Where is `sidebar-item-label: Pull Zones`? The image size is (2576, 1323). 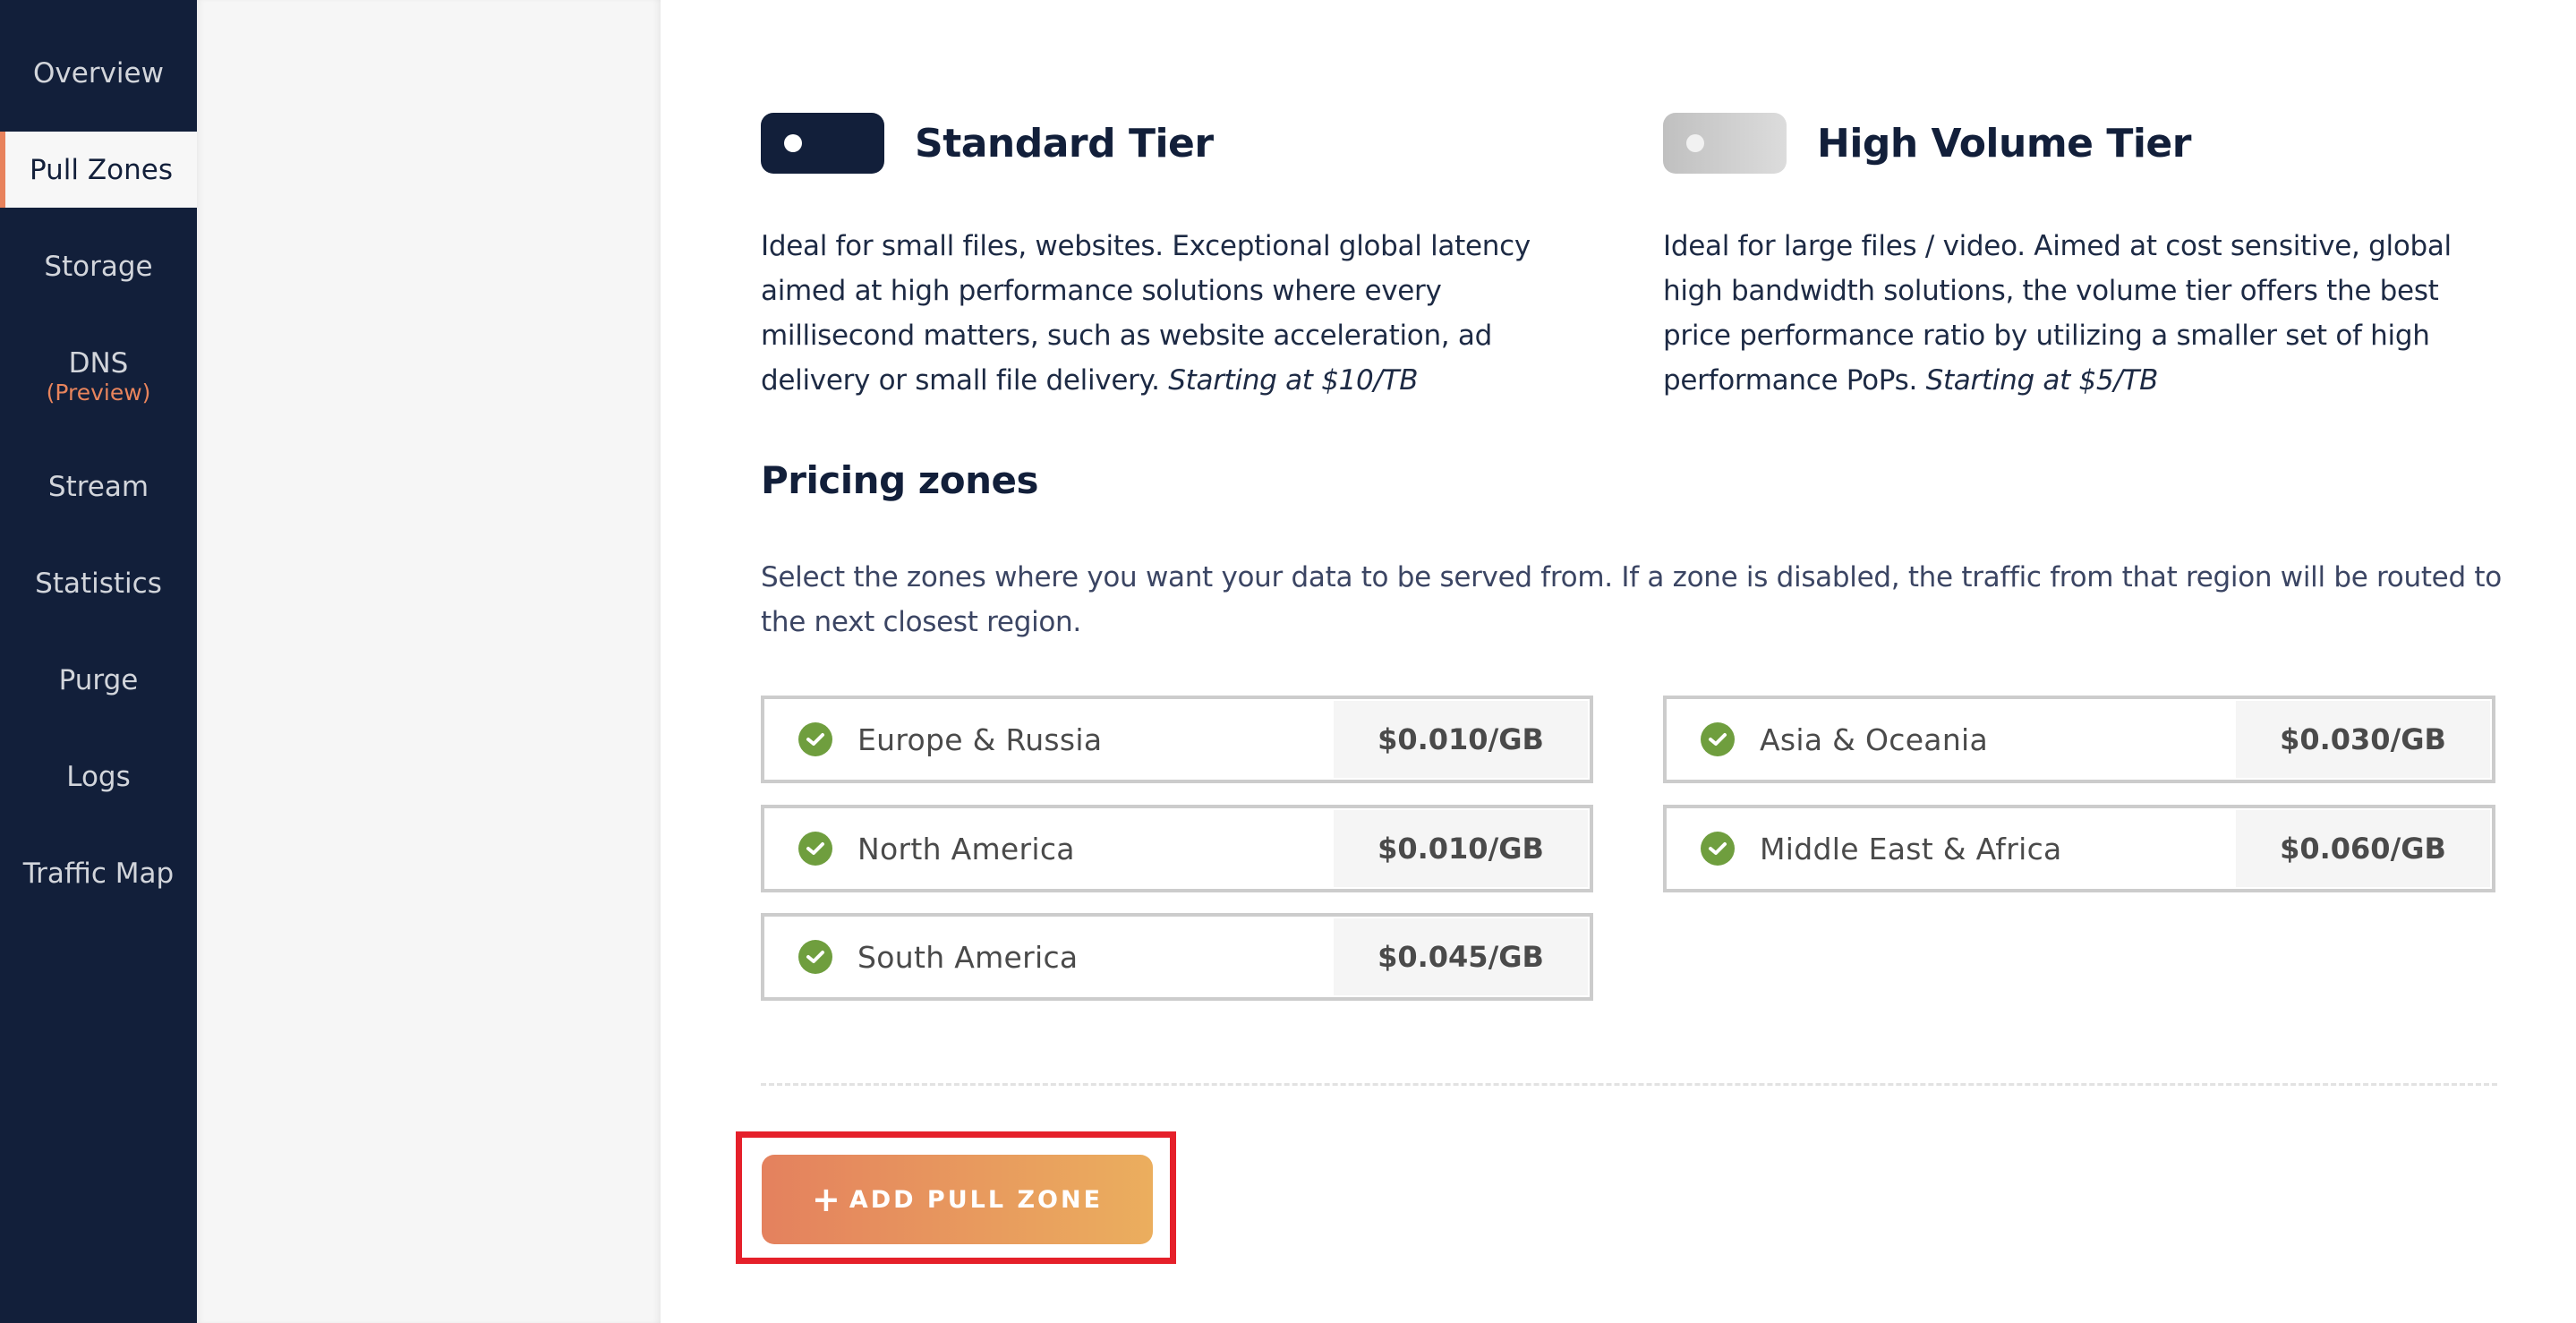 sidebar-item-label: Pull Zones is located at coordinates (101, 169).